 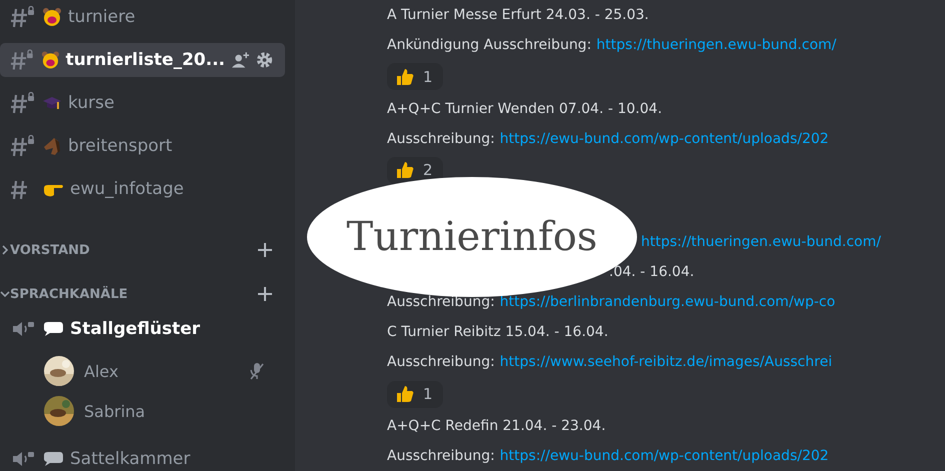 What do you see at coordinates (668, 302) in the screenshot?
I see `url-link: https://berlinbrandenburg.ewu-bund.com/wp-co` at bounding box center [668, 302].